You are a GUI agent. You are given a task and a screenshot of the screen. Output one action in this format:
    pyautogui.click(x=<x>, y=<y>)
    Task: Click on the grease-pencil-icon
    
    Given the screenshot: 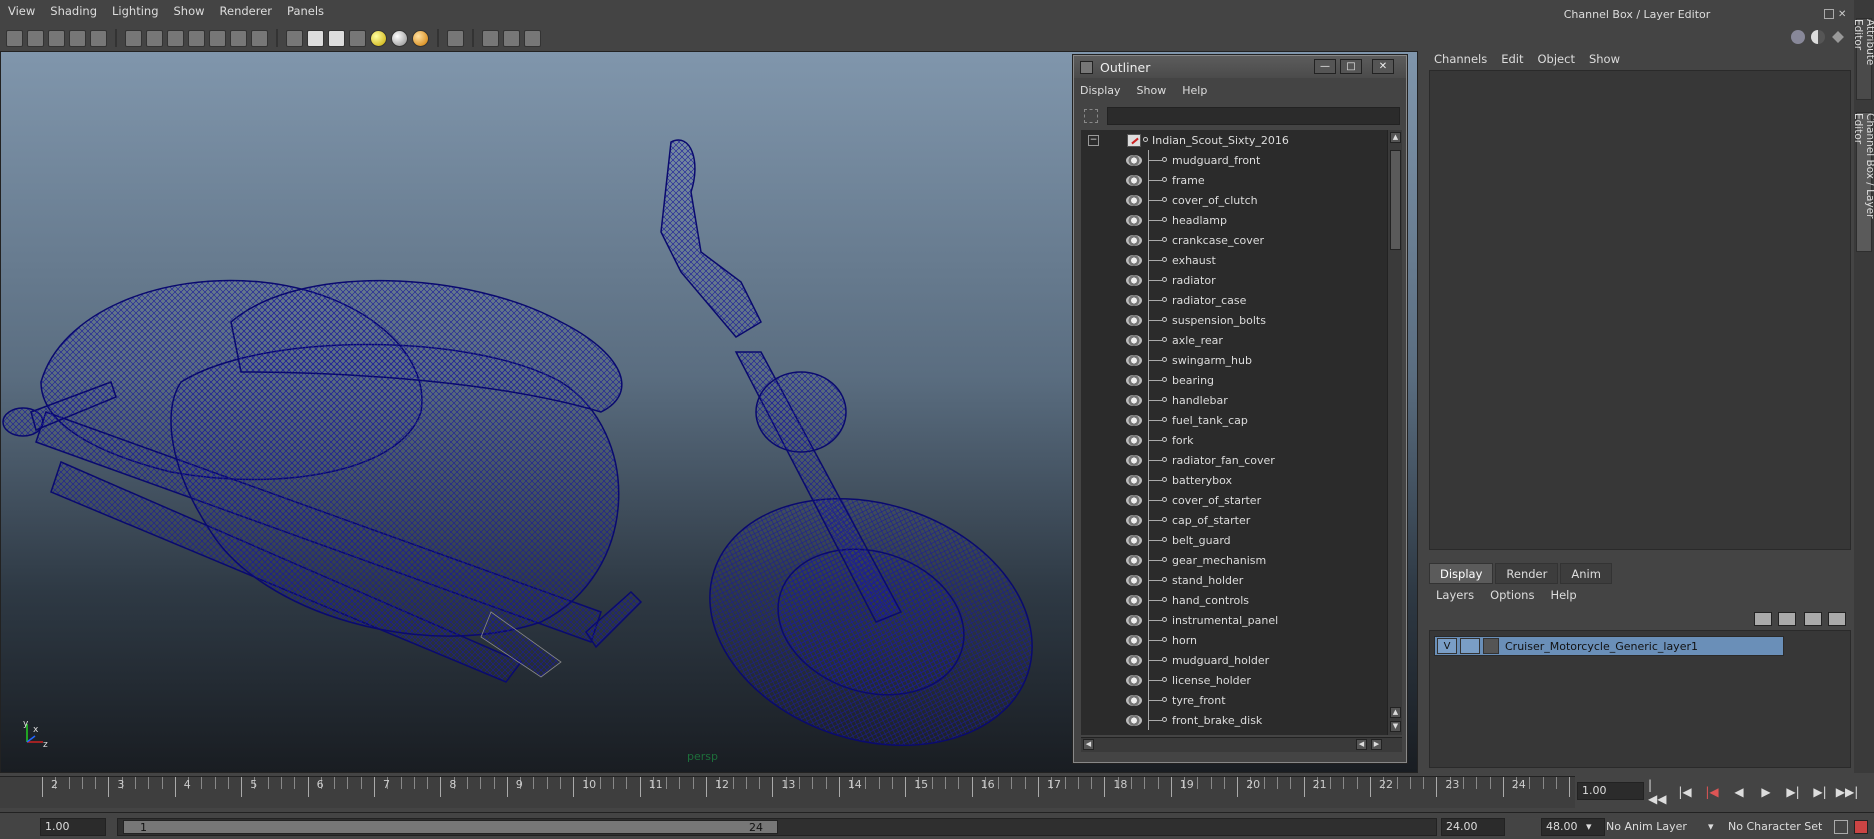 What is the action you would take?
    pyautogui.click(x=98, y=38)
    